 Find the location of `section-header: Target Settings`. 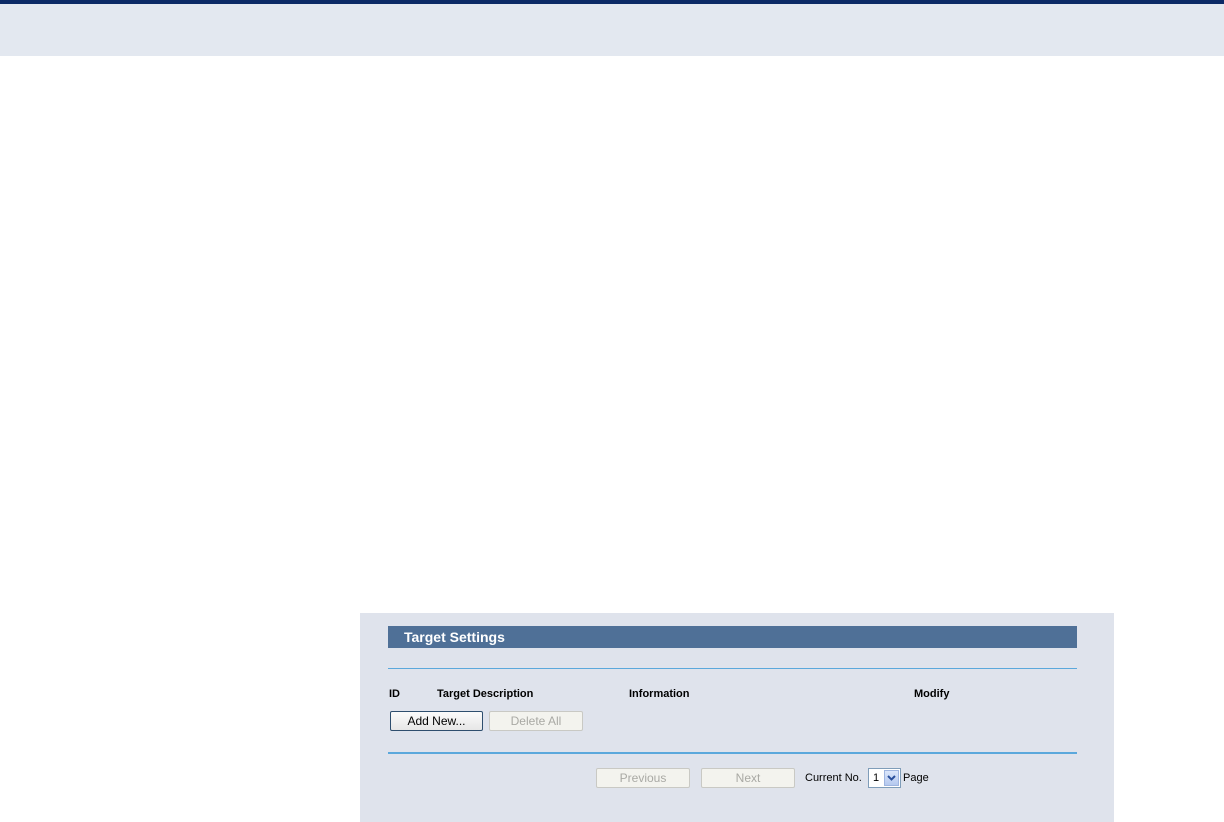

section-header: Target Settings is located at coordinates (732, 637).